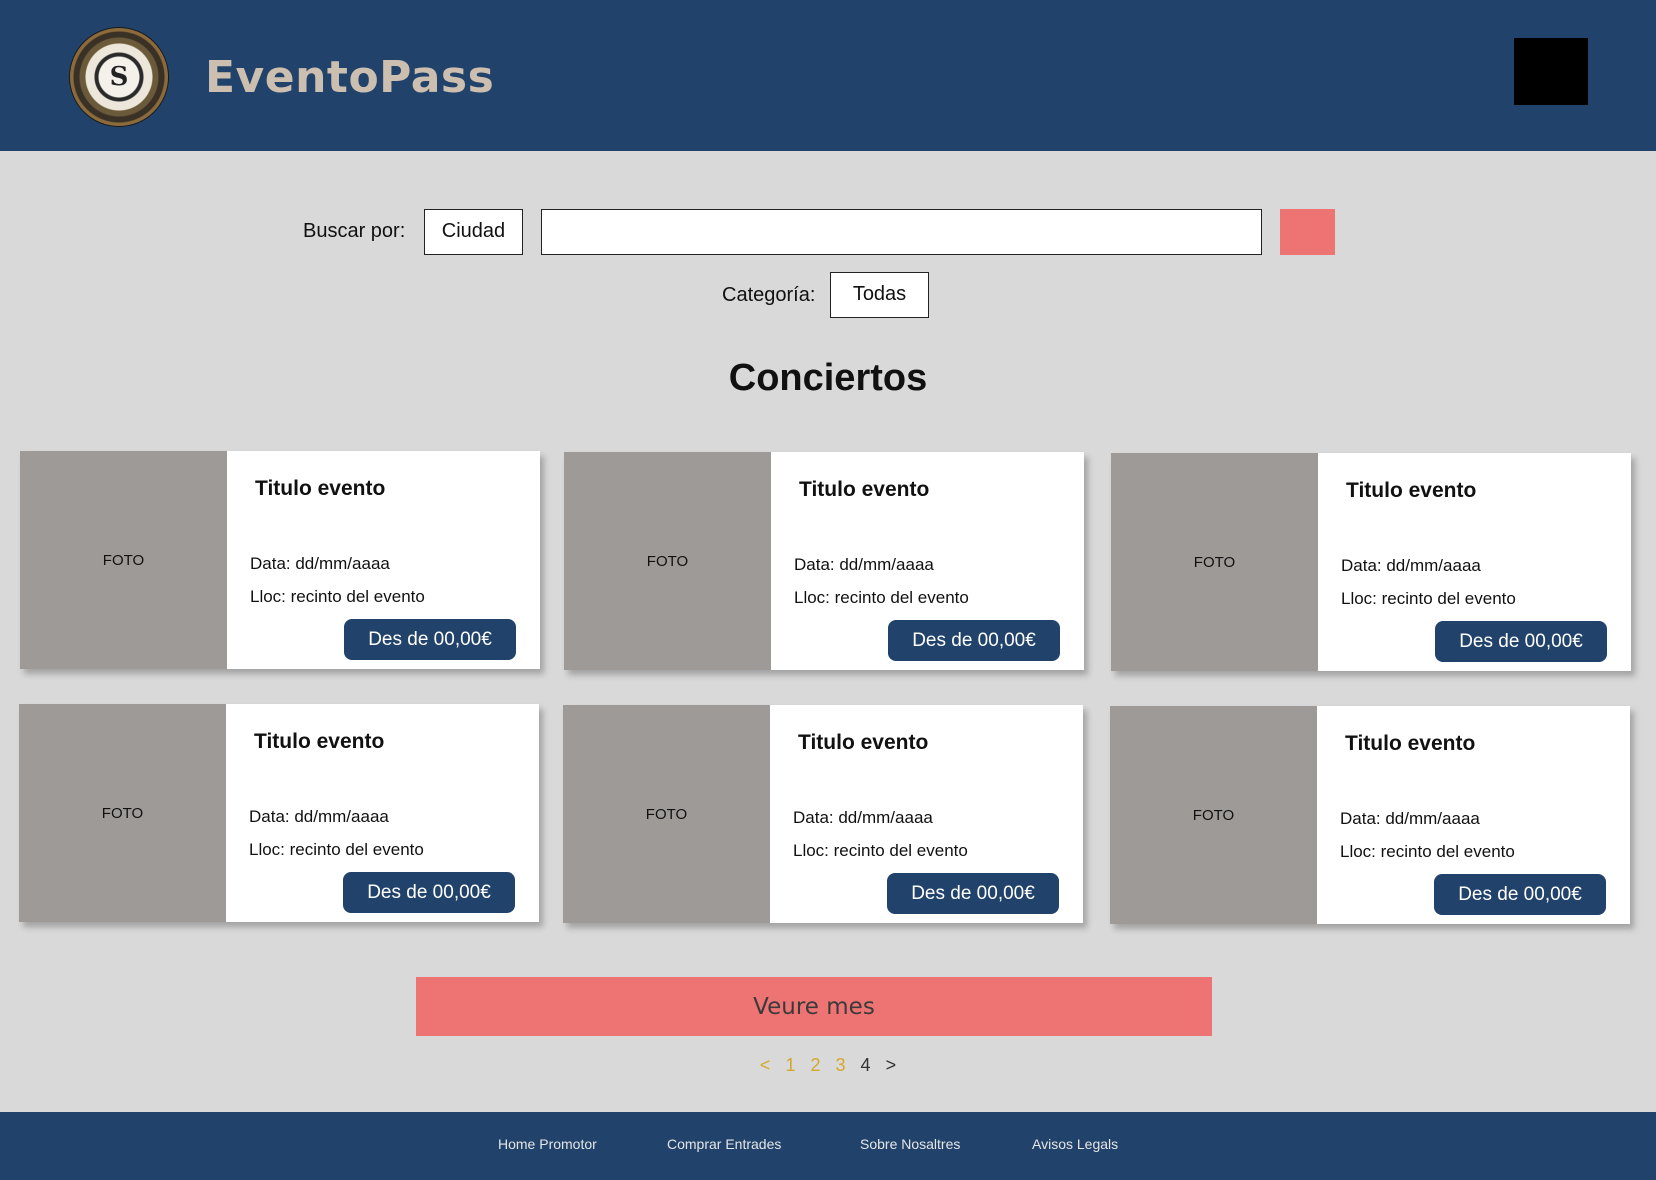 This screenshot has width=1656, height=1180. I want to click on page-link: 1, so click(790, 1065).